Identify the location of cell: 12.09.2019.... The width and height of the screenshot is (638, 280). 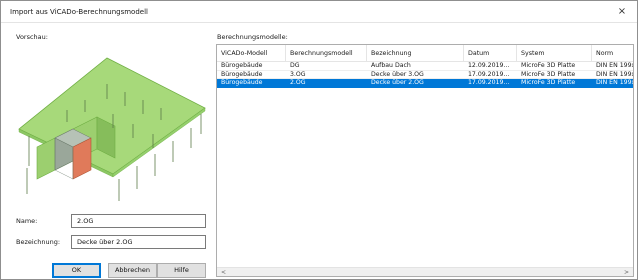
(489, 65).